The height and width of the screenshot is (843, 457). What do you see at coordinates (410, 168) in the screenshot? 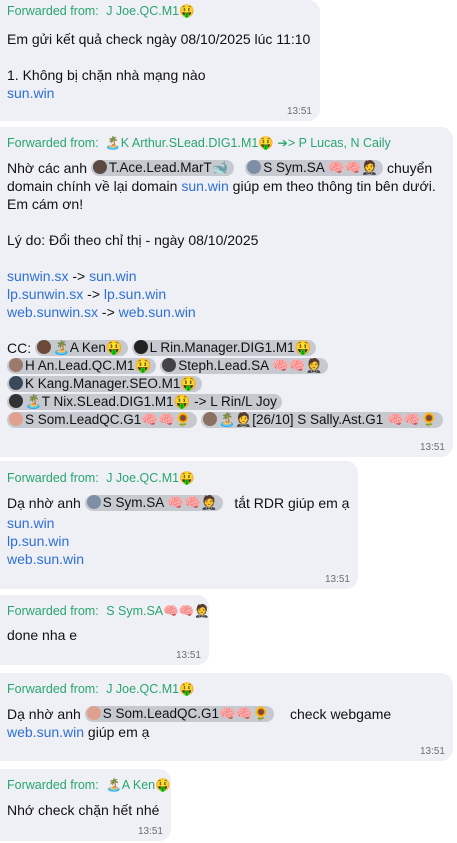
I see `text-span: chuyển` at bounding box center [410, 168].